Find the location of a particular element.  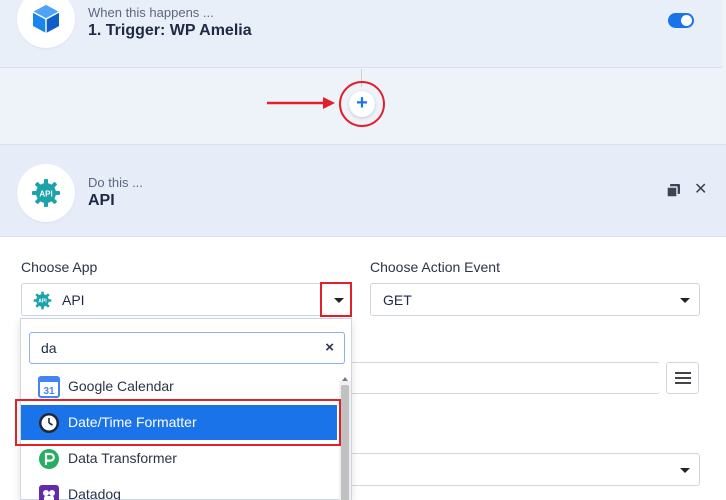

app-option-label: Datadog is located at coordinates (94, 493).